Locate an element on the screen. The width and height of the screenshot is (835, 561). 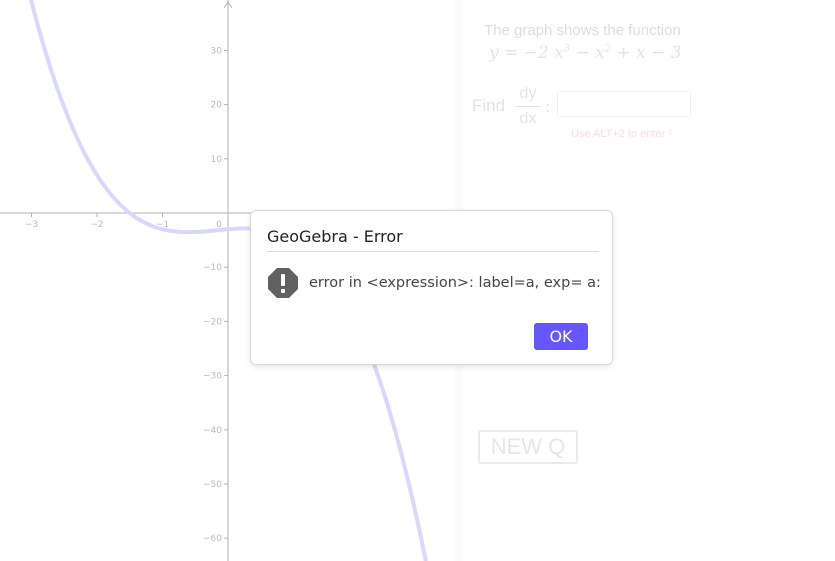
x-tick-label: −2 is located at coordinates (96, 225).